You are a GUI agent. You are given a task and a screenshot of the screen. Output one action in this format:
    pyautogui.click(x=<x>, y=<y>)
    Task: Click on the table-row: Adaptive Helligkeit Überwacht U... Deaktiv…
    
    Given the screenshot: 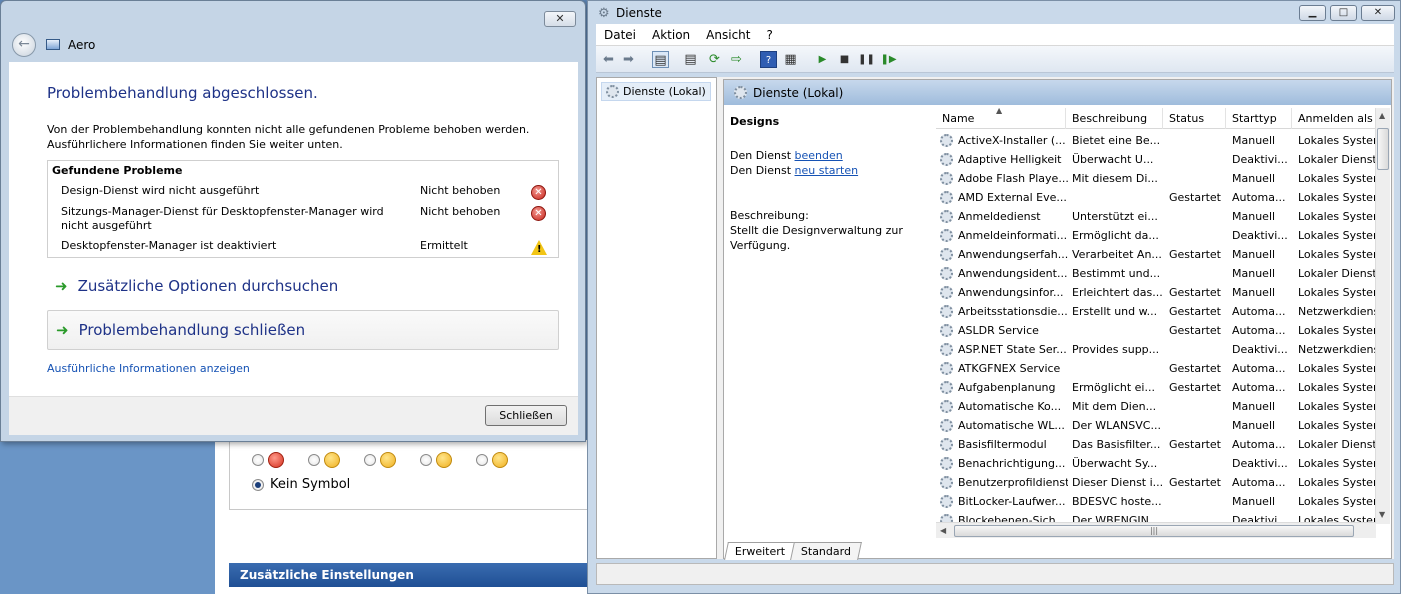 What is the action you would take?
    pyautogui.click(x=1156, y=159)
    